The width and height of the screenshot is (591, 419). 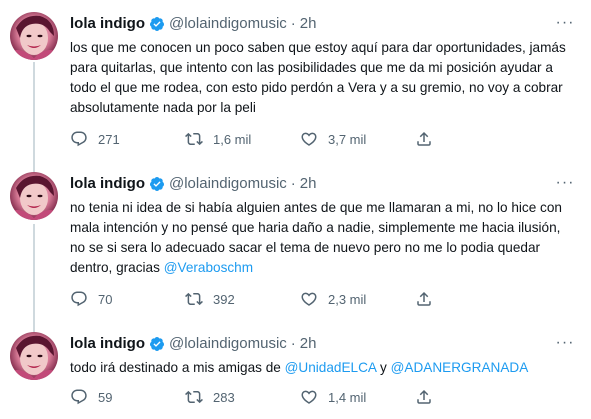 What do you see at coordinates (127, 299) in the screenshot?
I see `reply-button: 70` at bounding box center [127, 299].